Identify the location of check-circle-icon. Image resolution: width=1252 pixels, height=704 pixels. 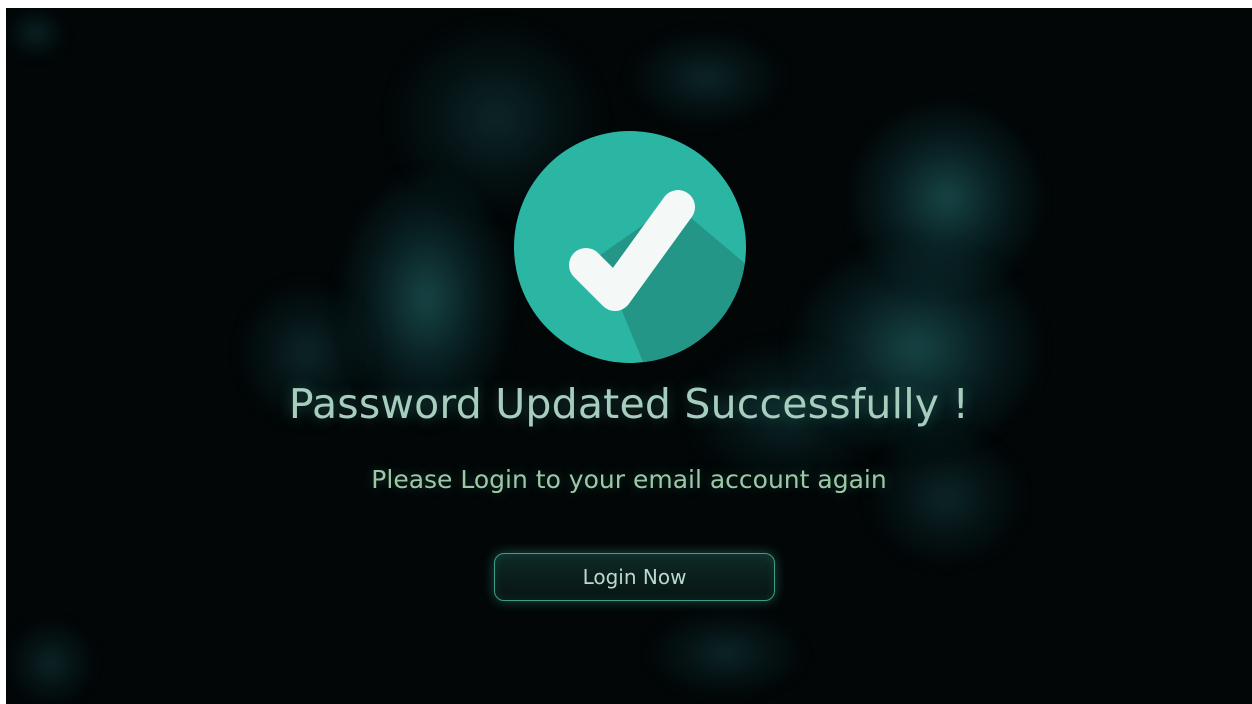
(630, 247).